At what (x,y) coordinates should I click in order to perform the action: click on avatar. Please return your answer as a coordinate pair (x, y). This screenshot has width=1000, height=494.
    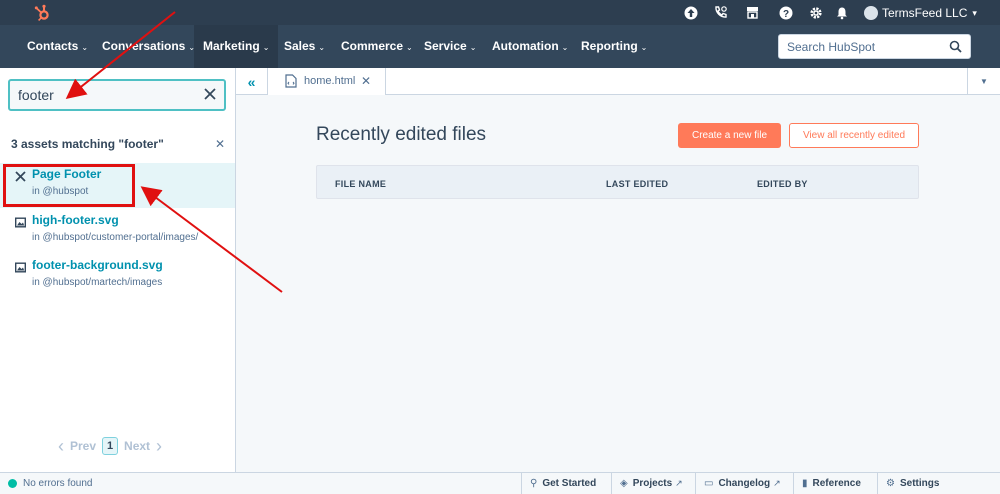
    Looking at the image, I should click on (871, 13).